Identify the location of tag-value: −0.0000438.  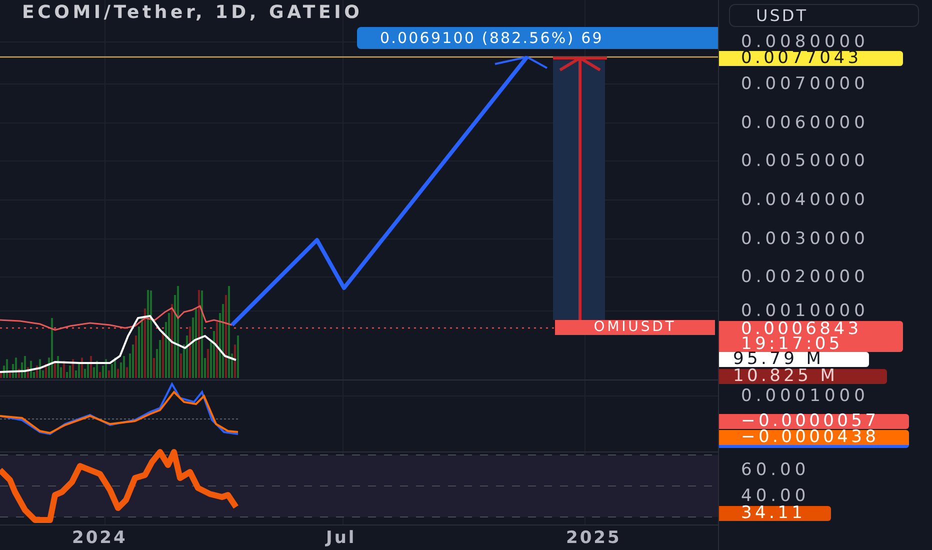
(810, 437).